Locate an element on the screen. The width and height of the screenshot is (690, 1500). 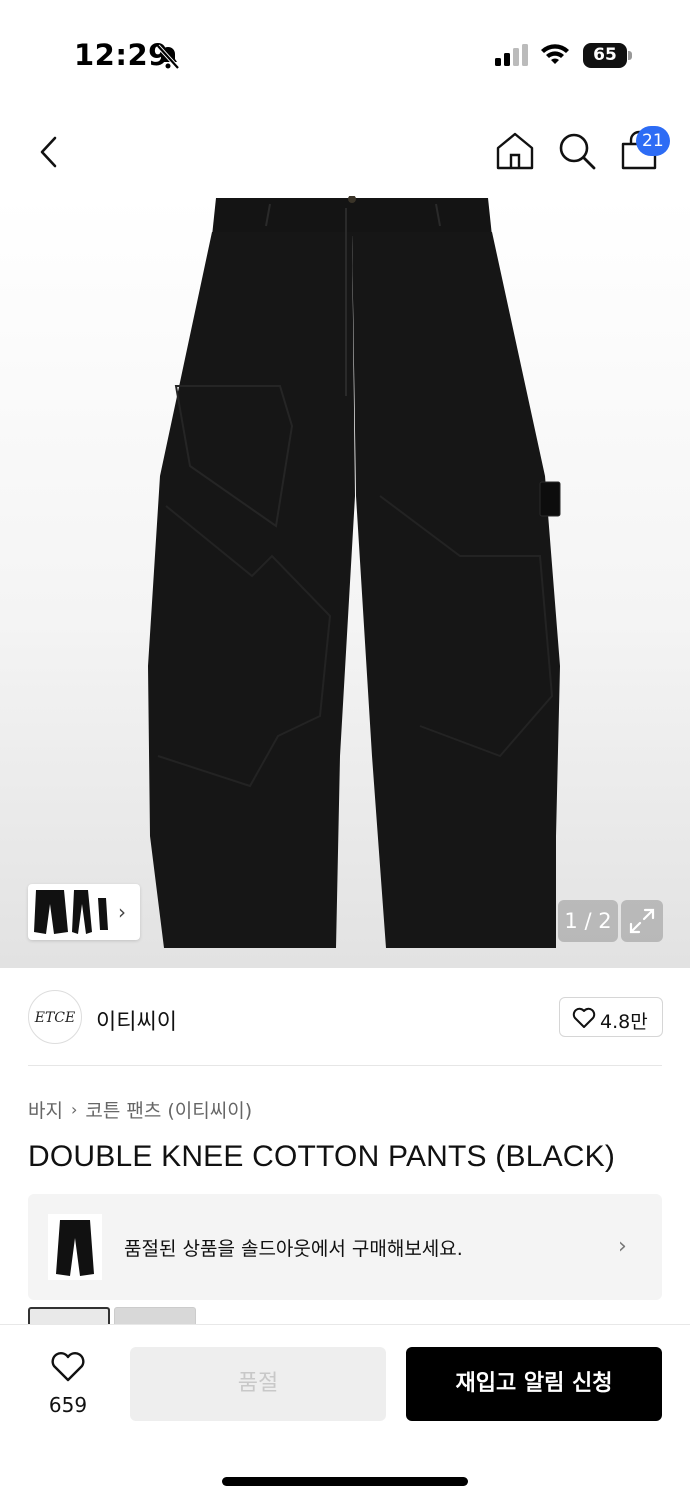
expand-icon is located at coordinates (642, 921).